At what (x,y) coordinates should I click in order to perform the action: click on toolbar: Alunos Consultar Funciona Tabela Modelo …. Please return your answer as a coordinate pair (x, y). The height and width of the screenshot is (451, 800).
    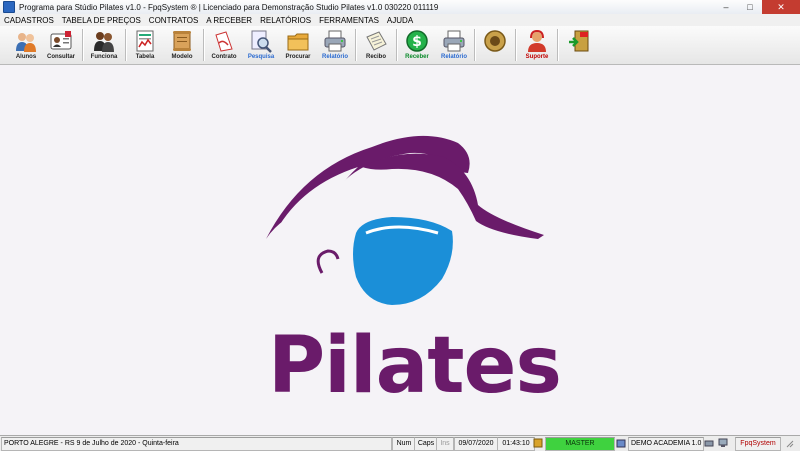
    Looking at the image, I should click on (400, 45).